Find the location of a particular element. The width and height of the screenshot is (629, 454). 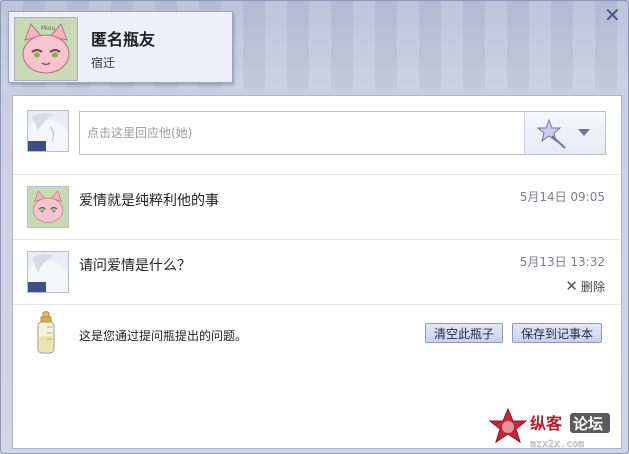

reply-box is located at coordinates (342, 133).